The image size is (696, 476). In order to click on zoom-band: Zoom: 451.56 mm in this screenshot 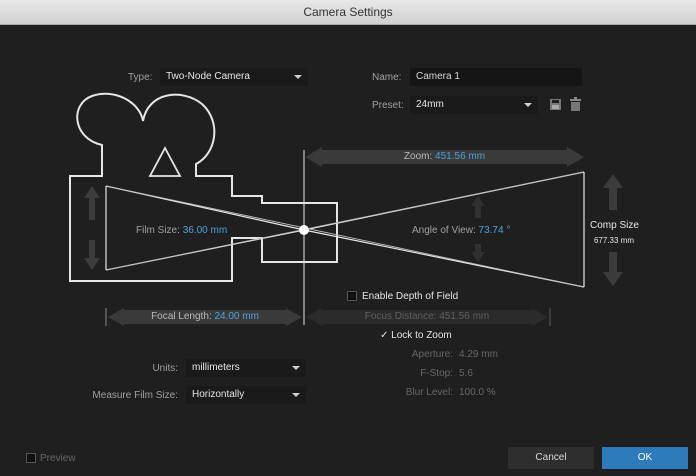, I will do `click(444, 157)`.